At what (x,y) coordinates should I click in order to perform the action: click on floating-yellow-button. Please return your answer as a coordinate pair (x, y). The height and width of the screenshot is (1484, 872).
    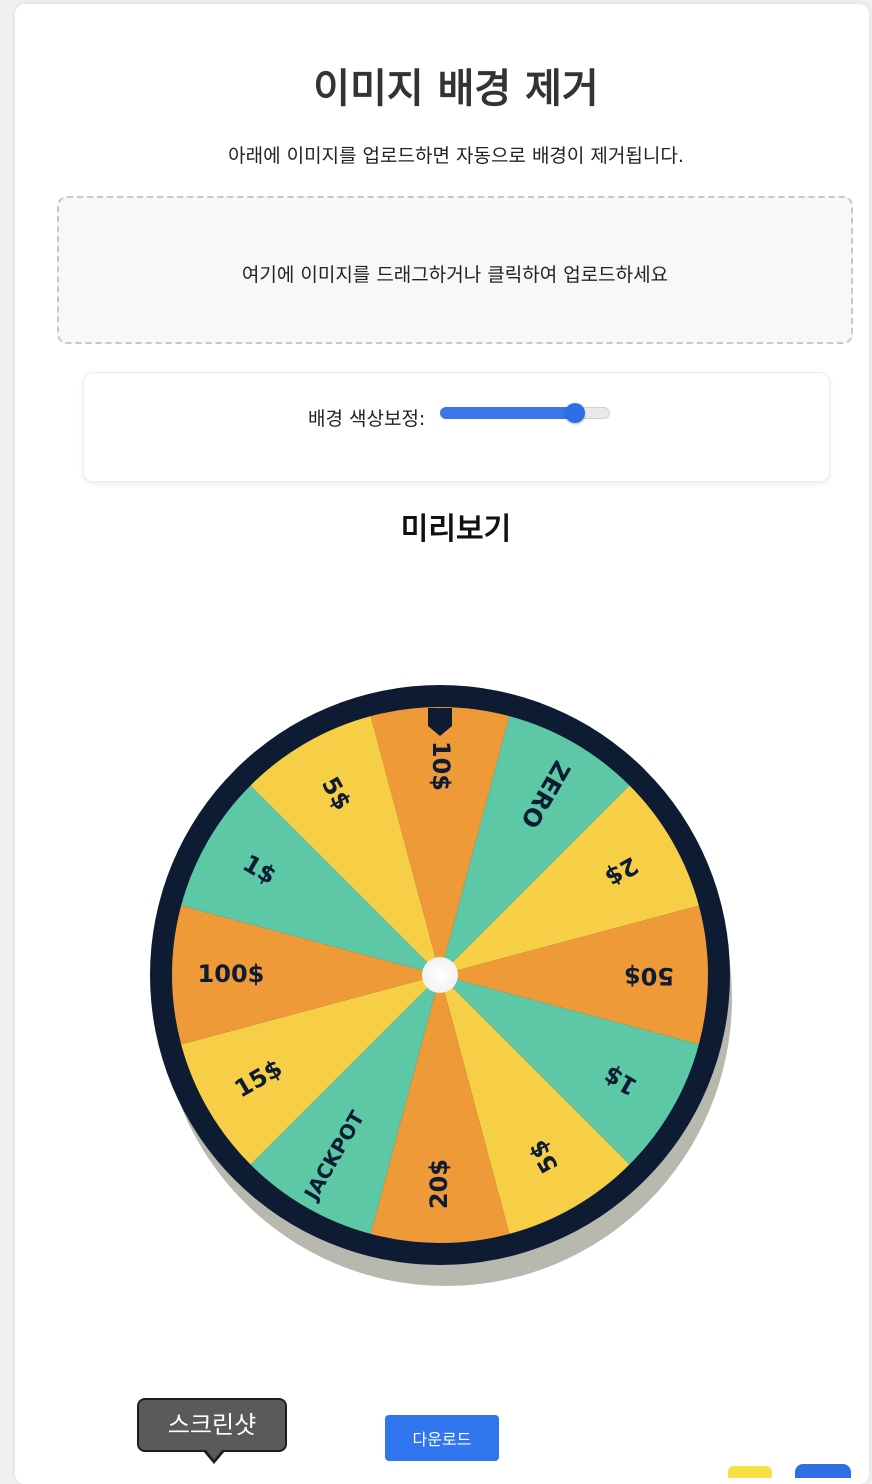
    Looking at the image, I should click on (750, 1472).